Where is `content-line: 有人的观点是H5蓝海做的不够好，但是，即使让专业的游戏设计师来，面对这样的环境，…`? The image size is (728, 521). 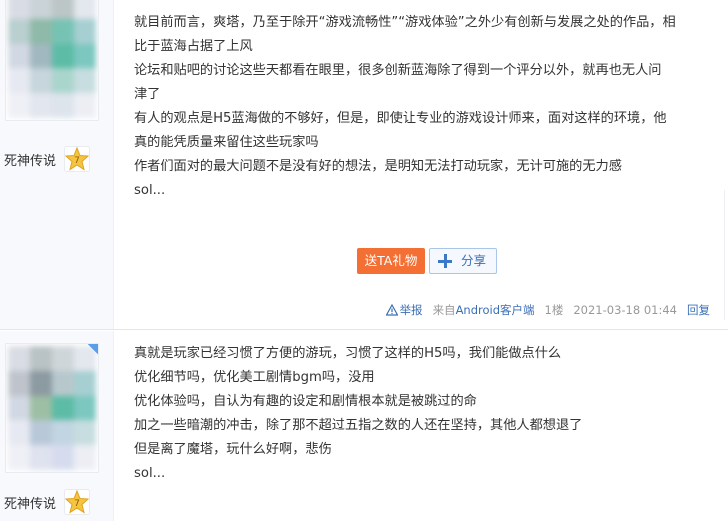
content-line: 有人的观点是H5蓝海做的不够好，但是，即使让专业的游戏设计师来，面对这样的环境，… is located at coordinates (400, 118).